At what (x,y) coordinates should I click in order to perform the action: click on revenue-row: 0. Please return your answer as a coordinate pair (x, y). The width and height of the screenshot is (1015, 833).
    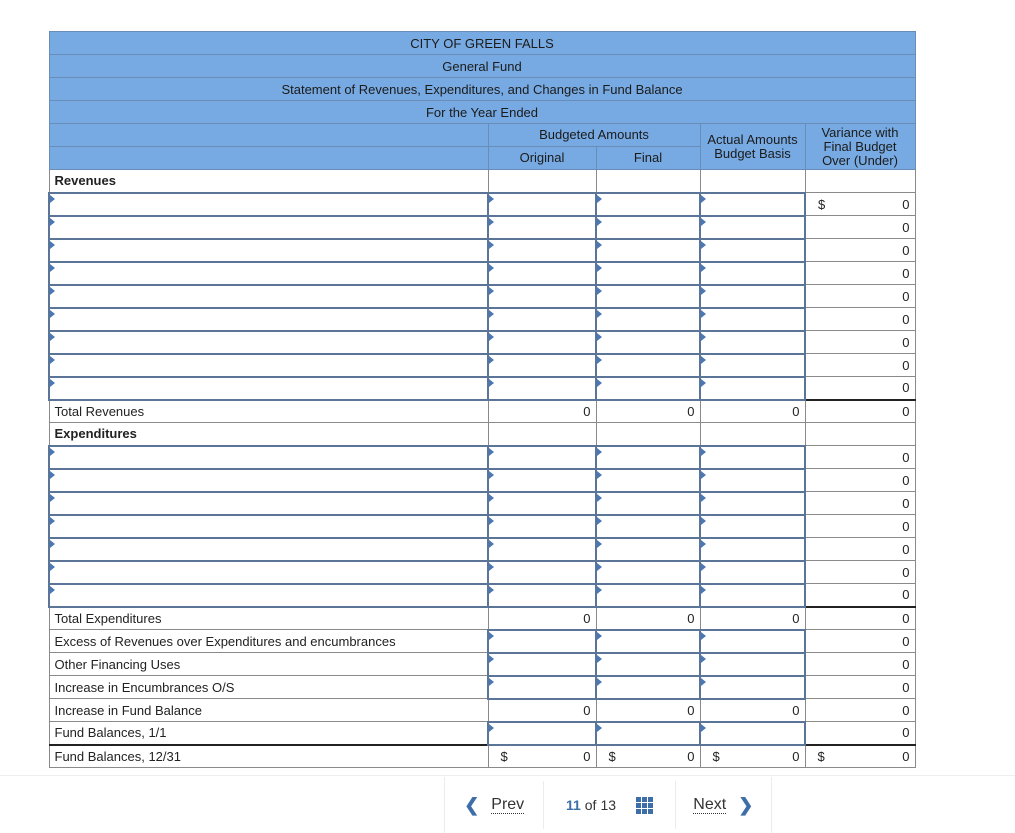
    Looking at the image, I should click on (482, 273).